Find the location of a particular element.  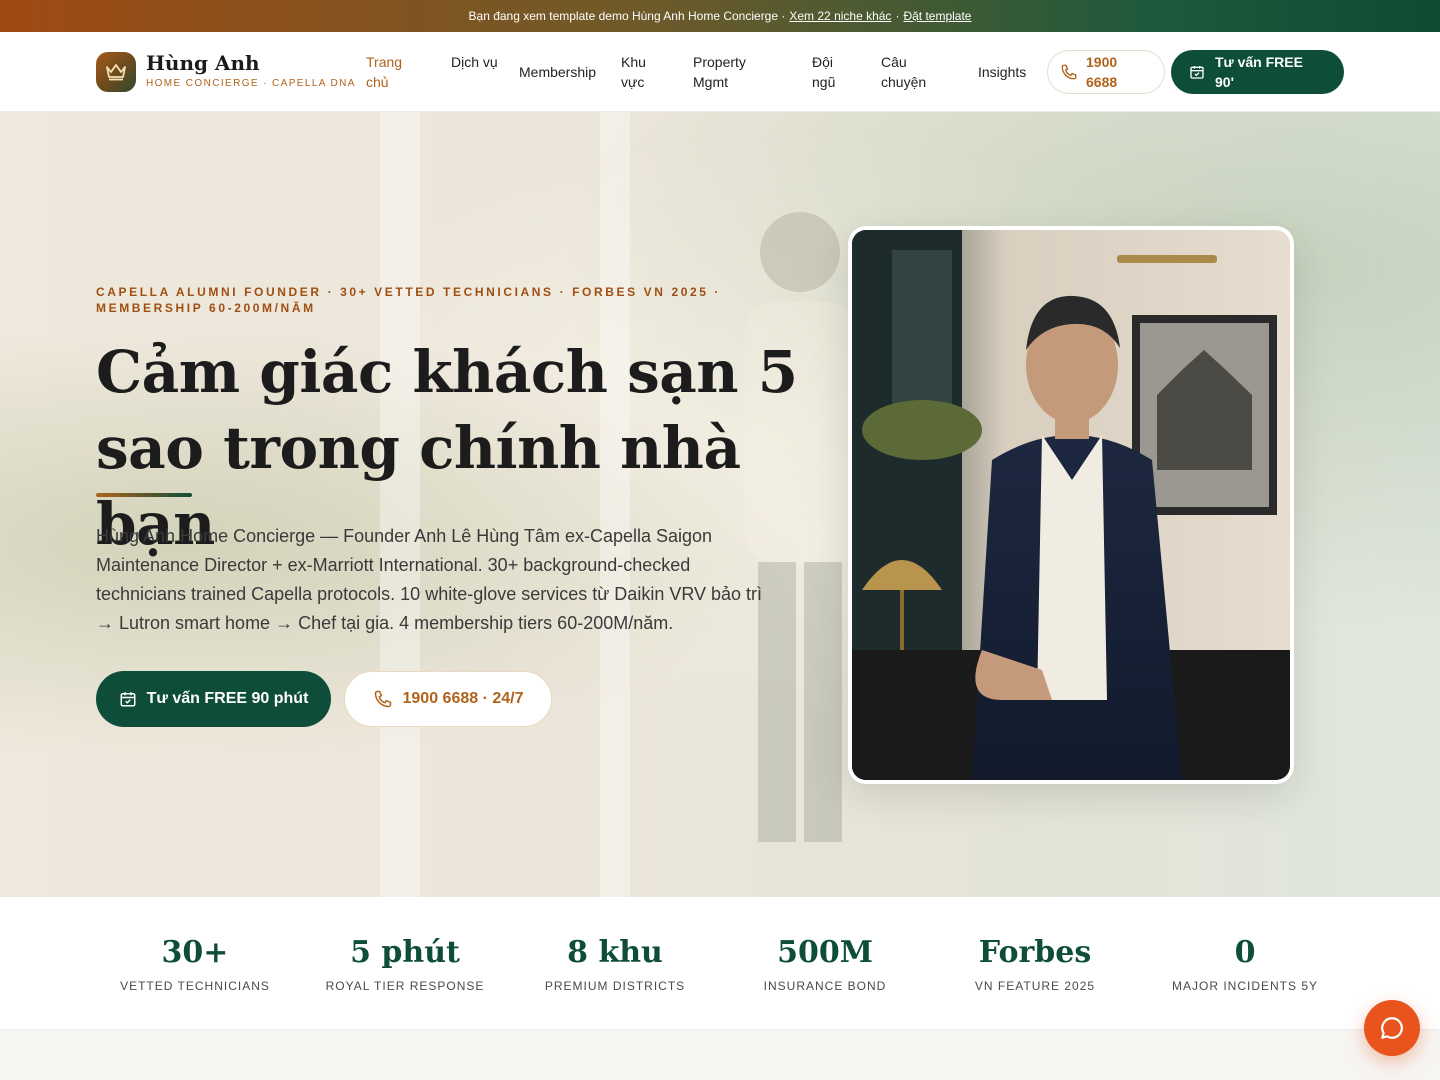

chat-bubble-icon is located at coordinates (1392, 1028).